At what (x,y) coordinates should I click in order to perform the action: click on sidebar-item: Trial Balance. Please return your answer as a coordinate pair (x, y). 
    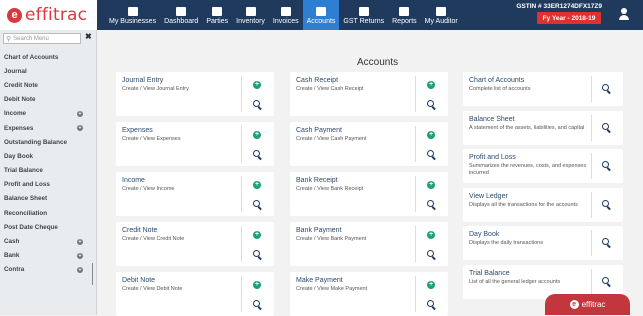
    Looking at the image, I should click on (48, 171).